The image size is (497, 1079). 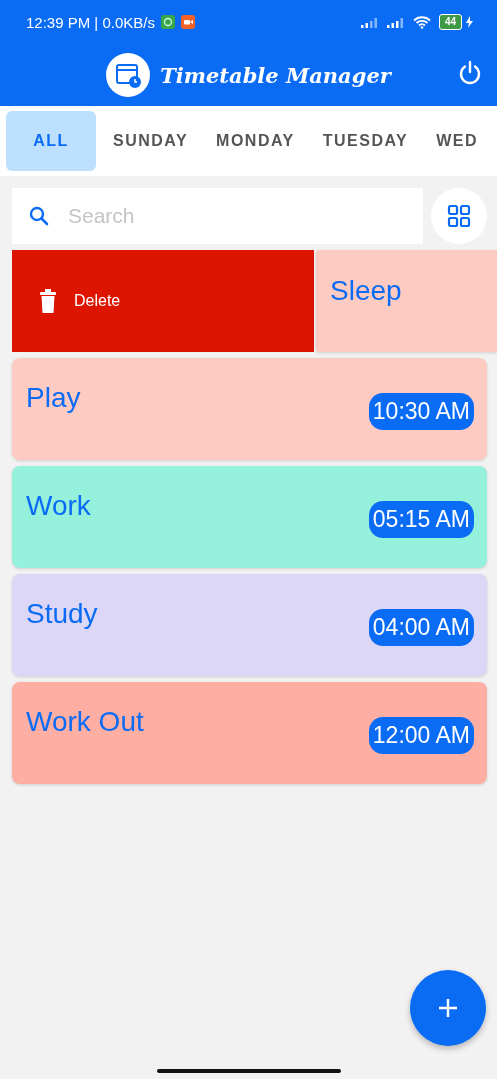 I want to click on task-title: Work Out, so click(x=85, y=722).